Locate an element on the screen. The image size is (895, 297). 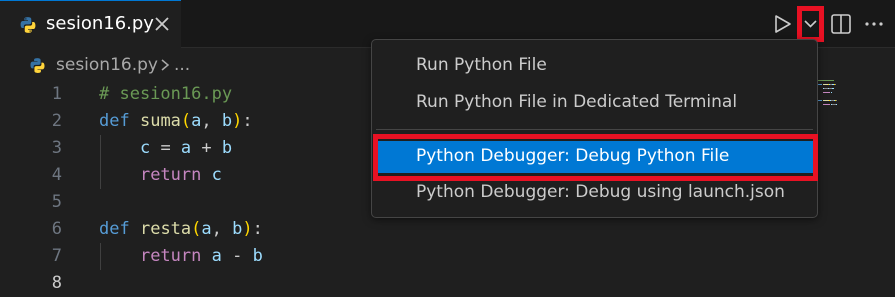
menu-item-label: Run Python File in Dedicated Terminal is located at coordinates (577, 102).